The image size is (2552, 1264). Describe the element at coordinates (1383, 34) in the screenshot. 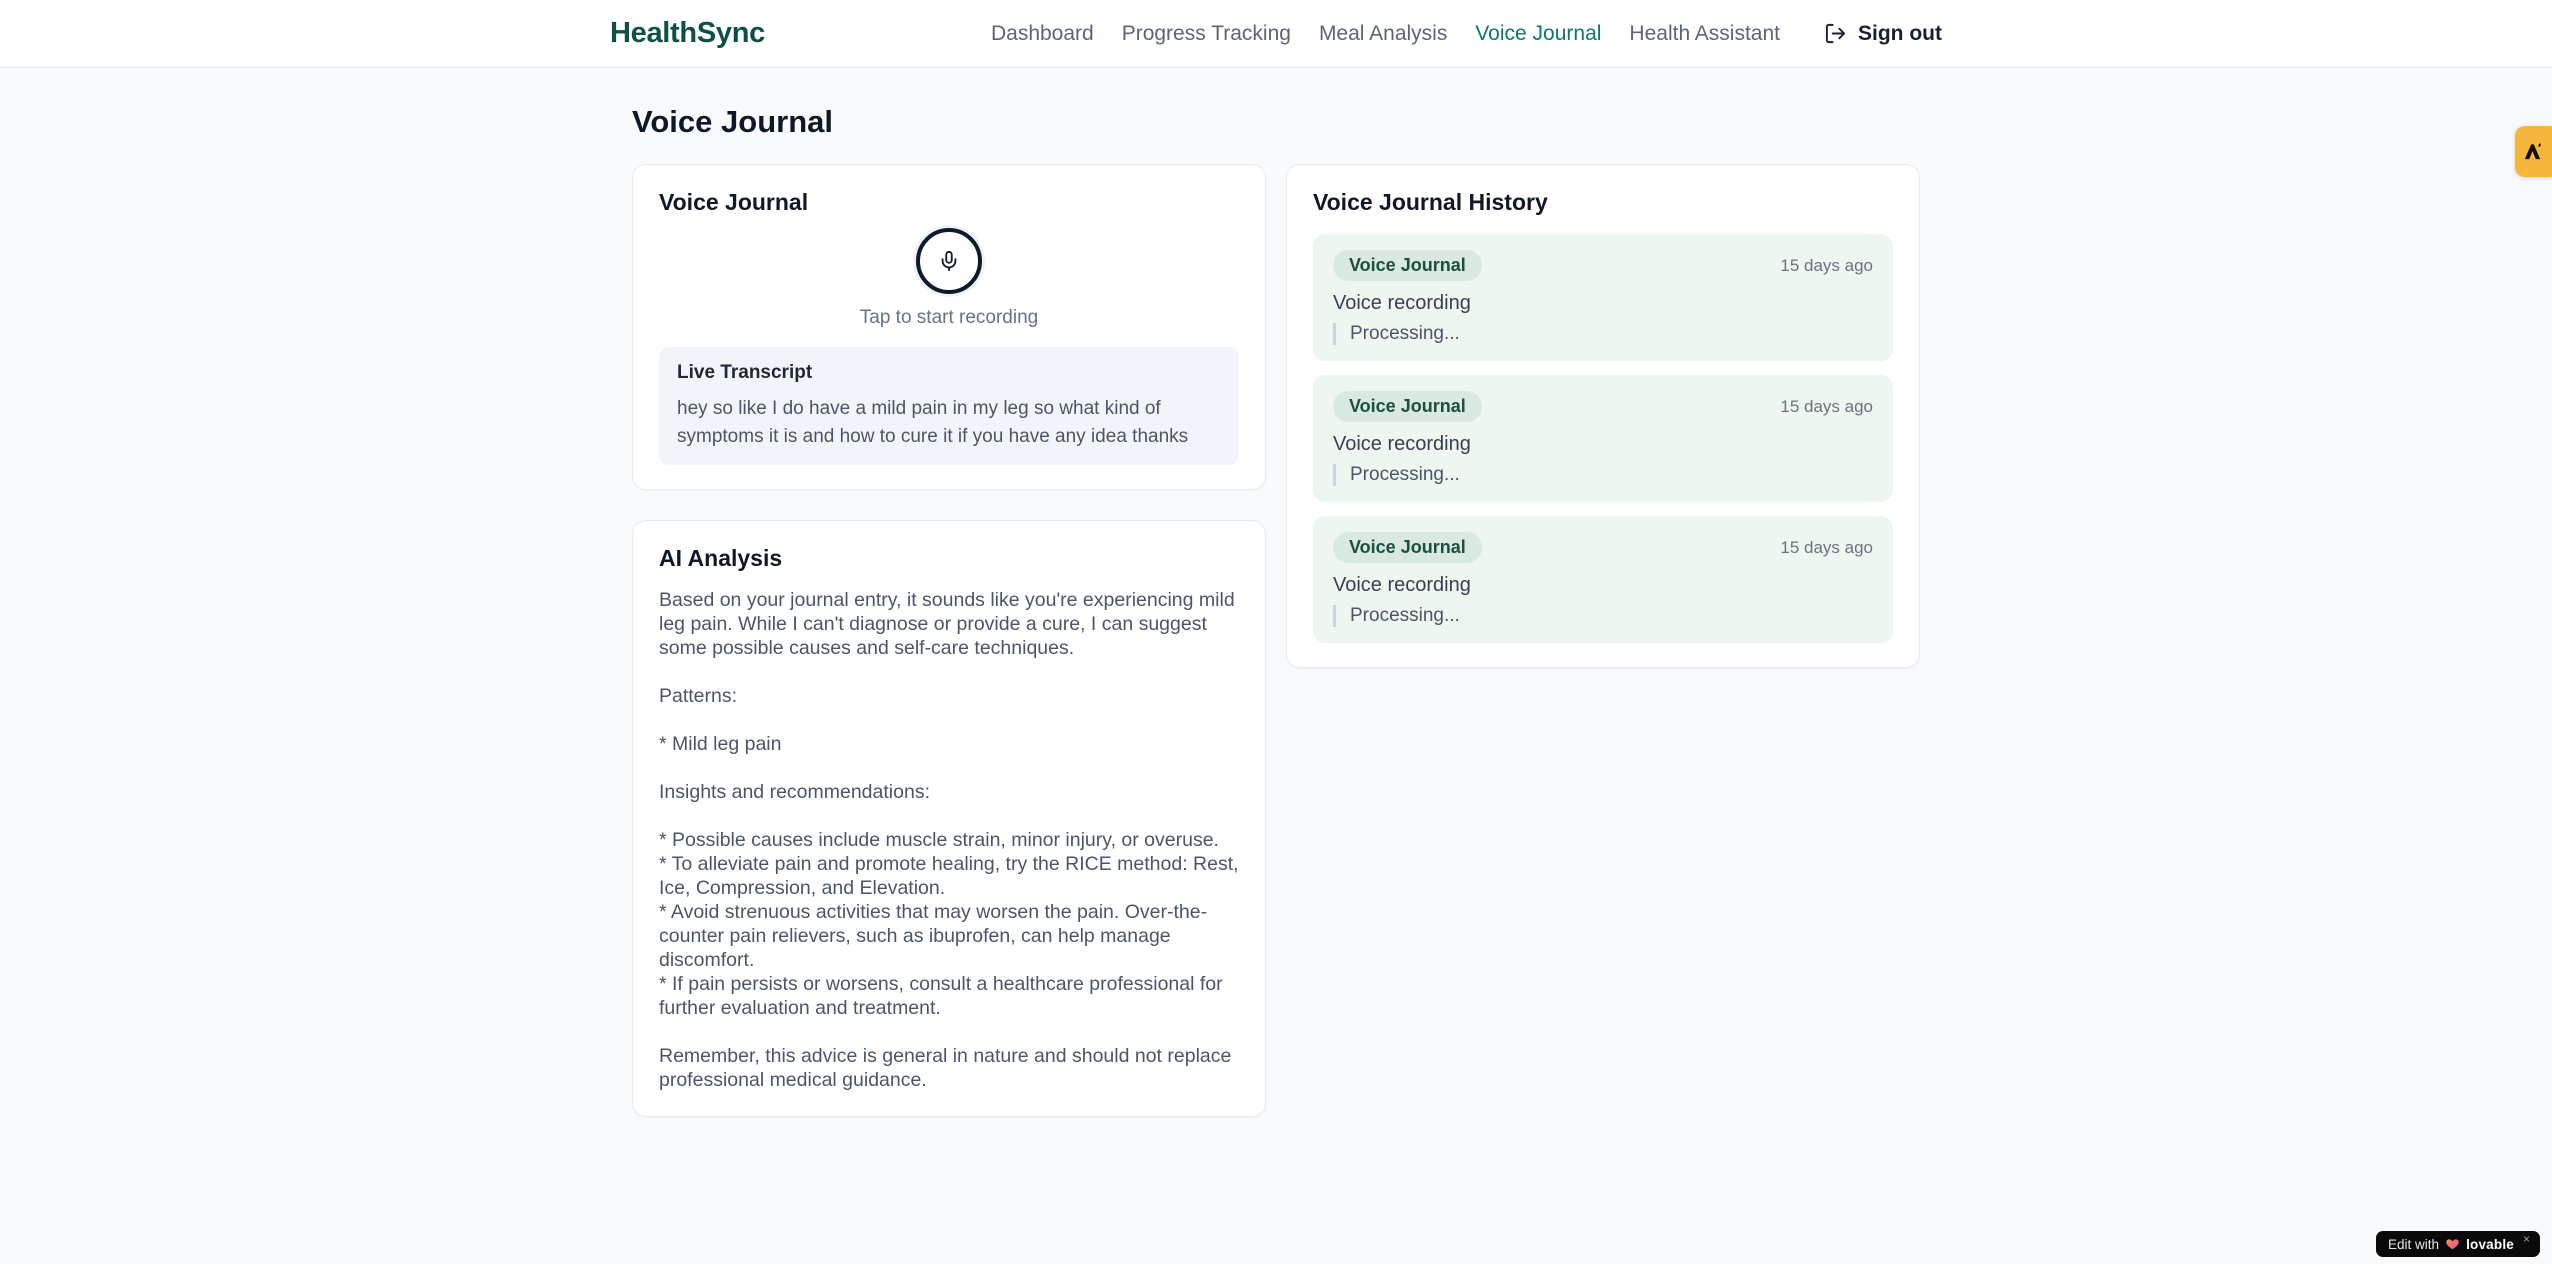

I see `nav-meal-analysis: Meal Analysis` at that location.